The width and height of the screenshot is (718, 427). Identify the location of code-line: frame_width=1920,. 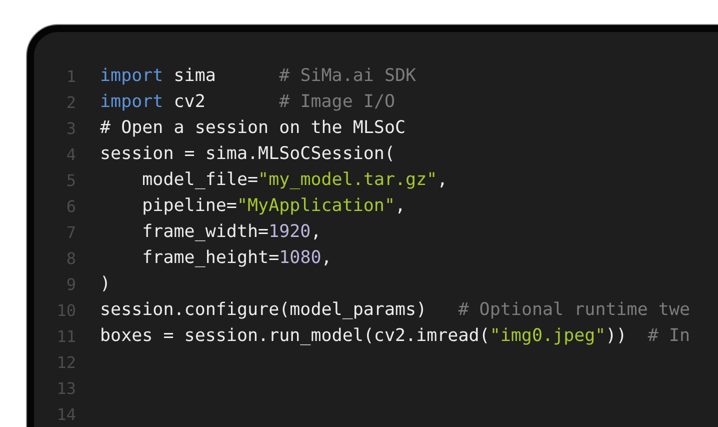
(231, 232).